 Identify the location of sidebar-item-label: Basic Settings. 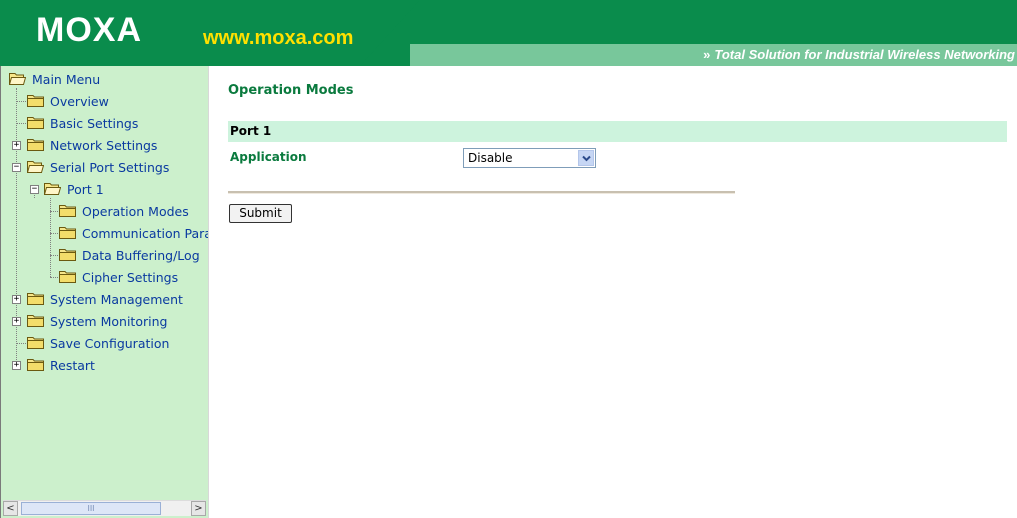
(94, 123).